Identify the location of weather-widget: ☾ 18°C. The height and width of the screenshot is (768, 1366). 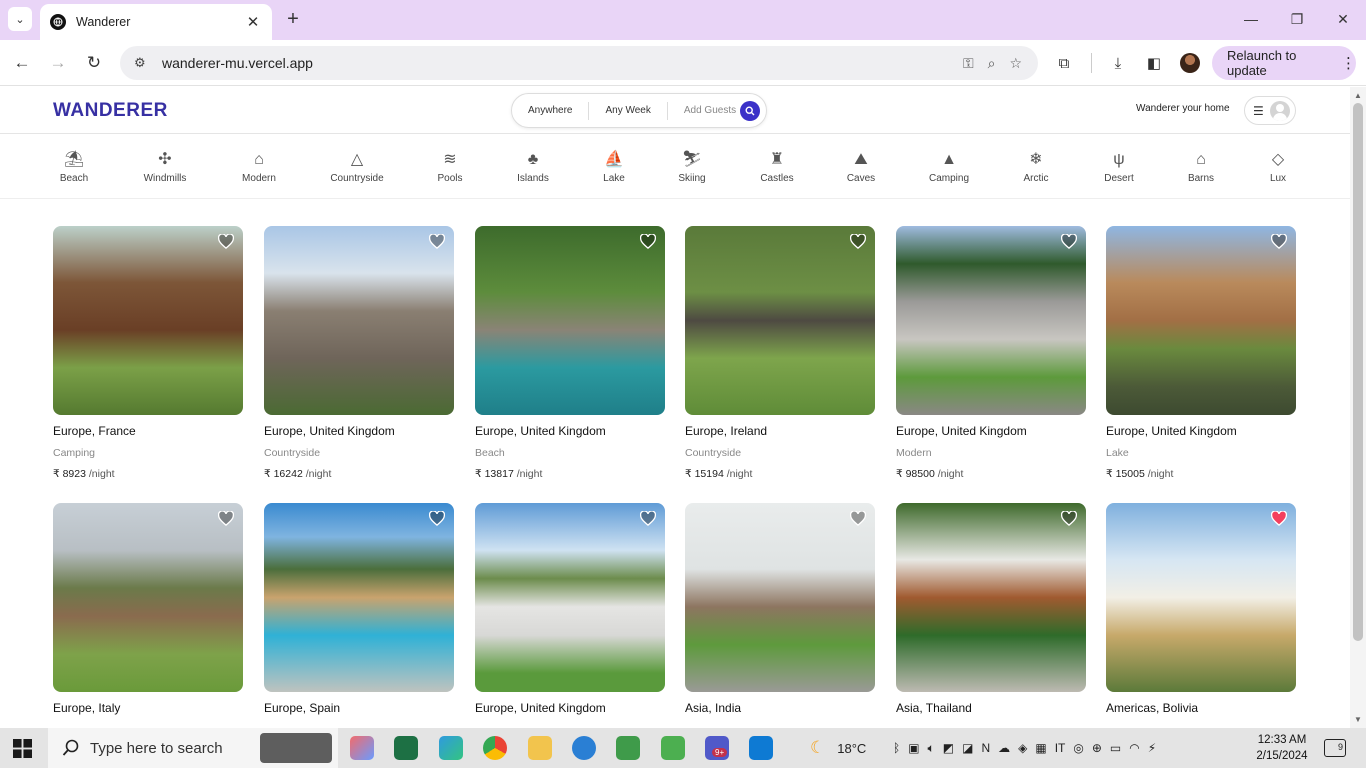
(838, 748).